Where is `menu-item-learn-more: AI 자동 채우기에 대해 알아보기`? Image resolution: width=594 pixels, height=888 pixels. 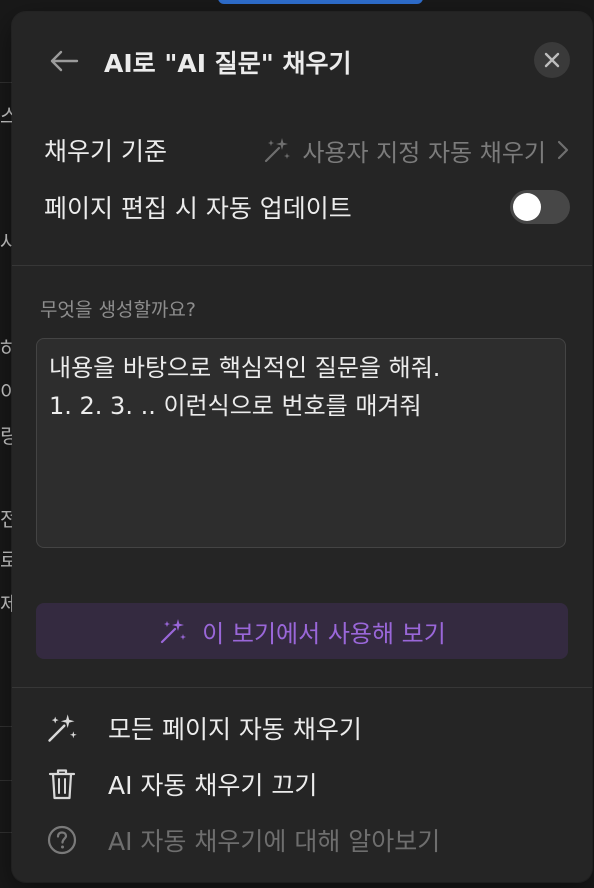 menu-item-learn-more: AI 자동 채우기에 대해 알아보기 is located at coordinates (241, 840).